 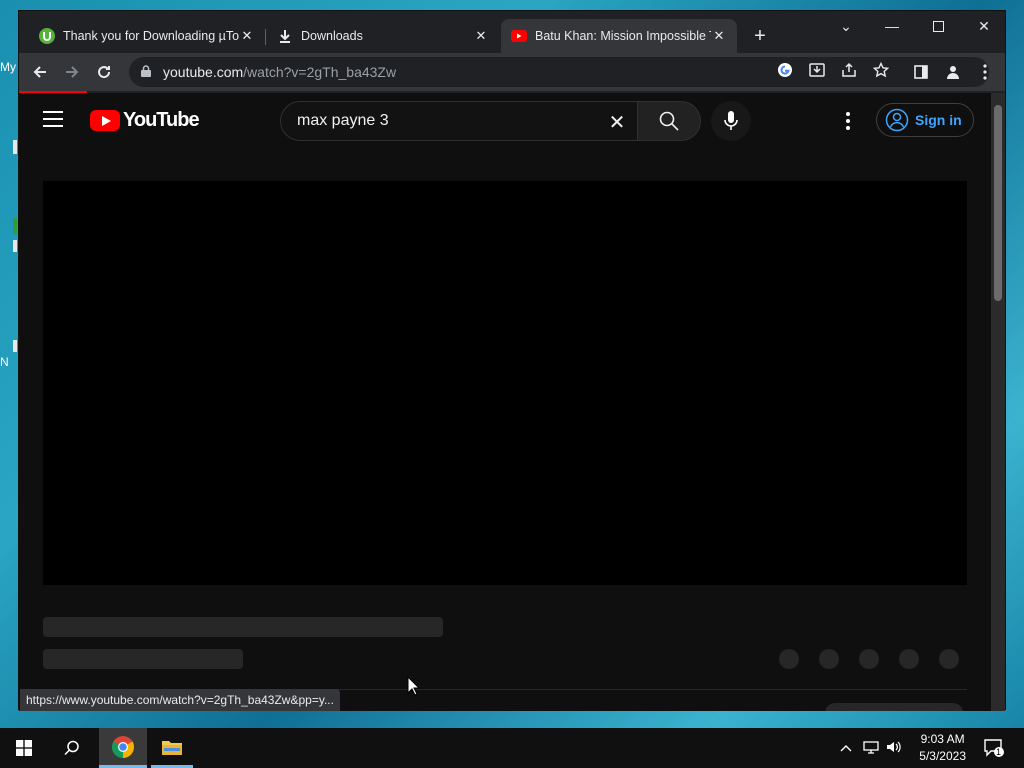 What do you see at coordinates (897, 120) in the screenshot?
I see `account-icon` at bounding box center [897, 120].